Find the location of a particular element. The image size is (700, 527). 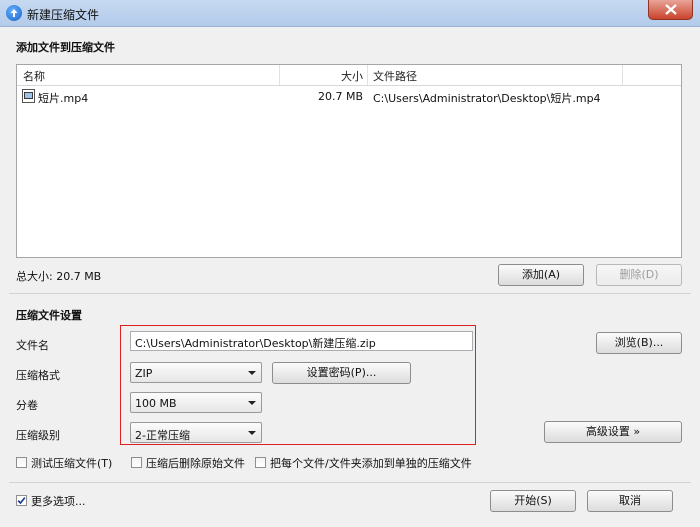

settings-heading: 压缩文件设置 is located at coordinates (49, 315).